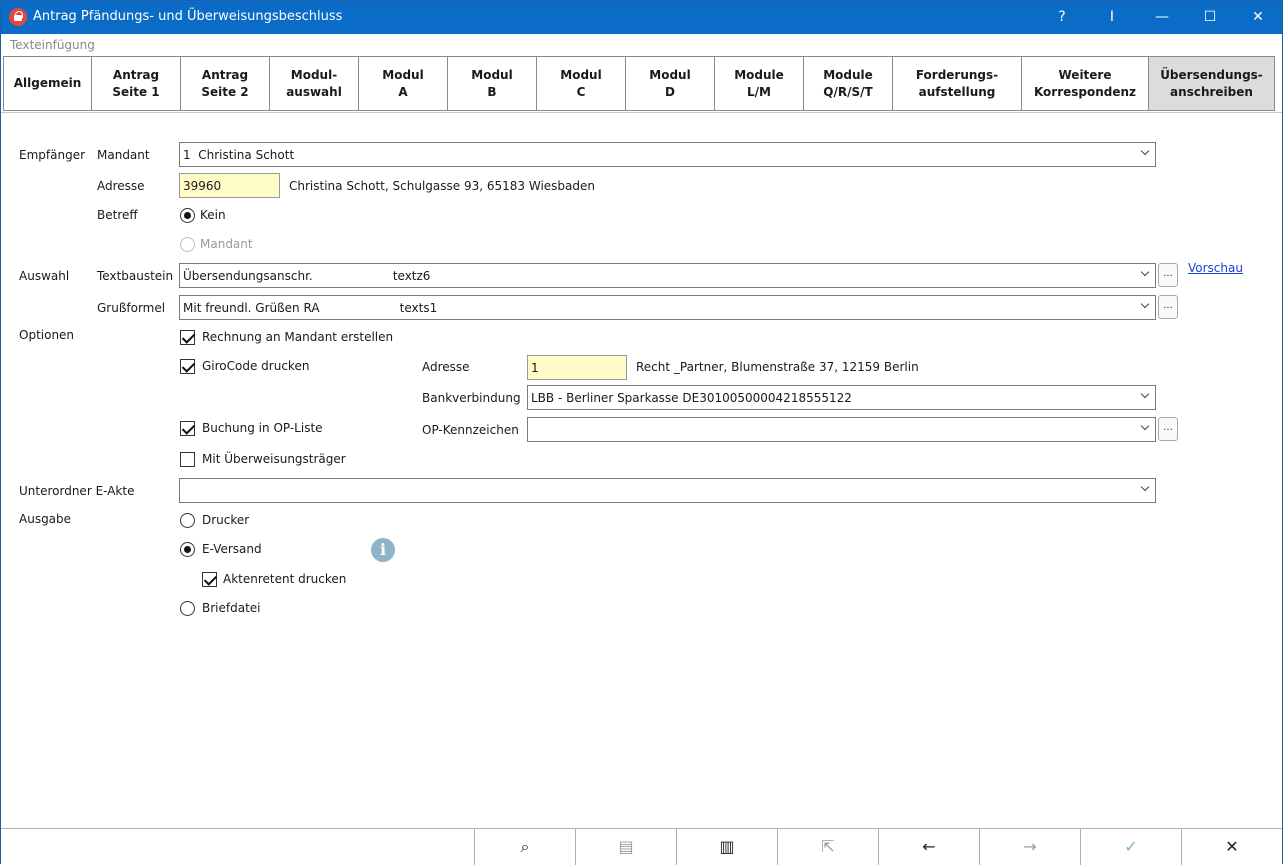 This screenshot has height=865, width=1283. Describe the element at coordinates (123, 155) in the screenshot. I see `mandant-label: Mandant` at that location.